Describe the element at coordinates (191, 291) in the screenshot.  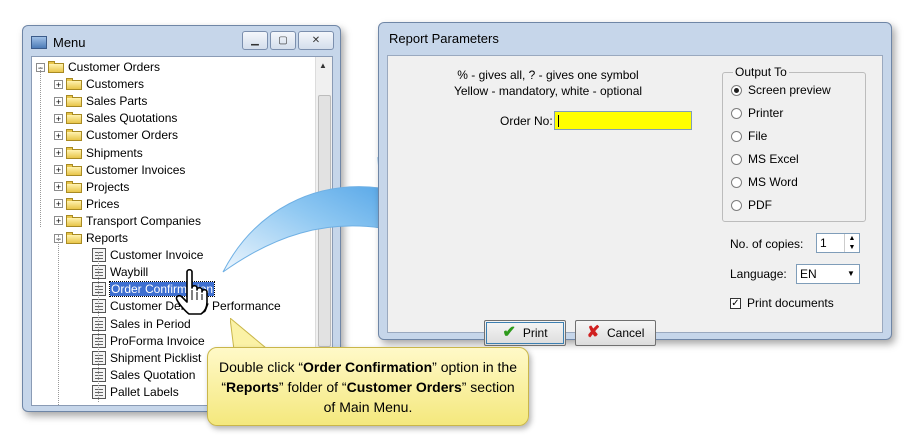
I see `hand-cursor-icon` at that location.